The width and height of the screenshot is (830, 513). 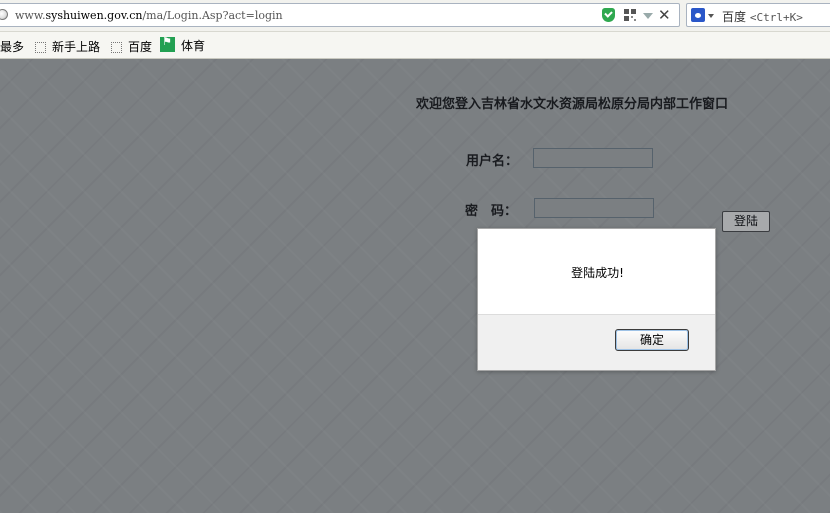 I want to click on bookmark-label: 百度, so click(x=140, y=47).